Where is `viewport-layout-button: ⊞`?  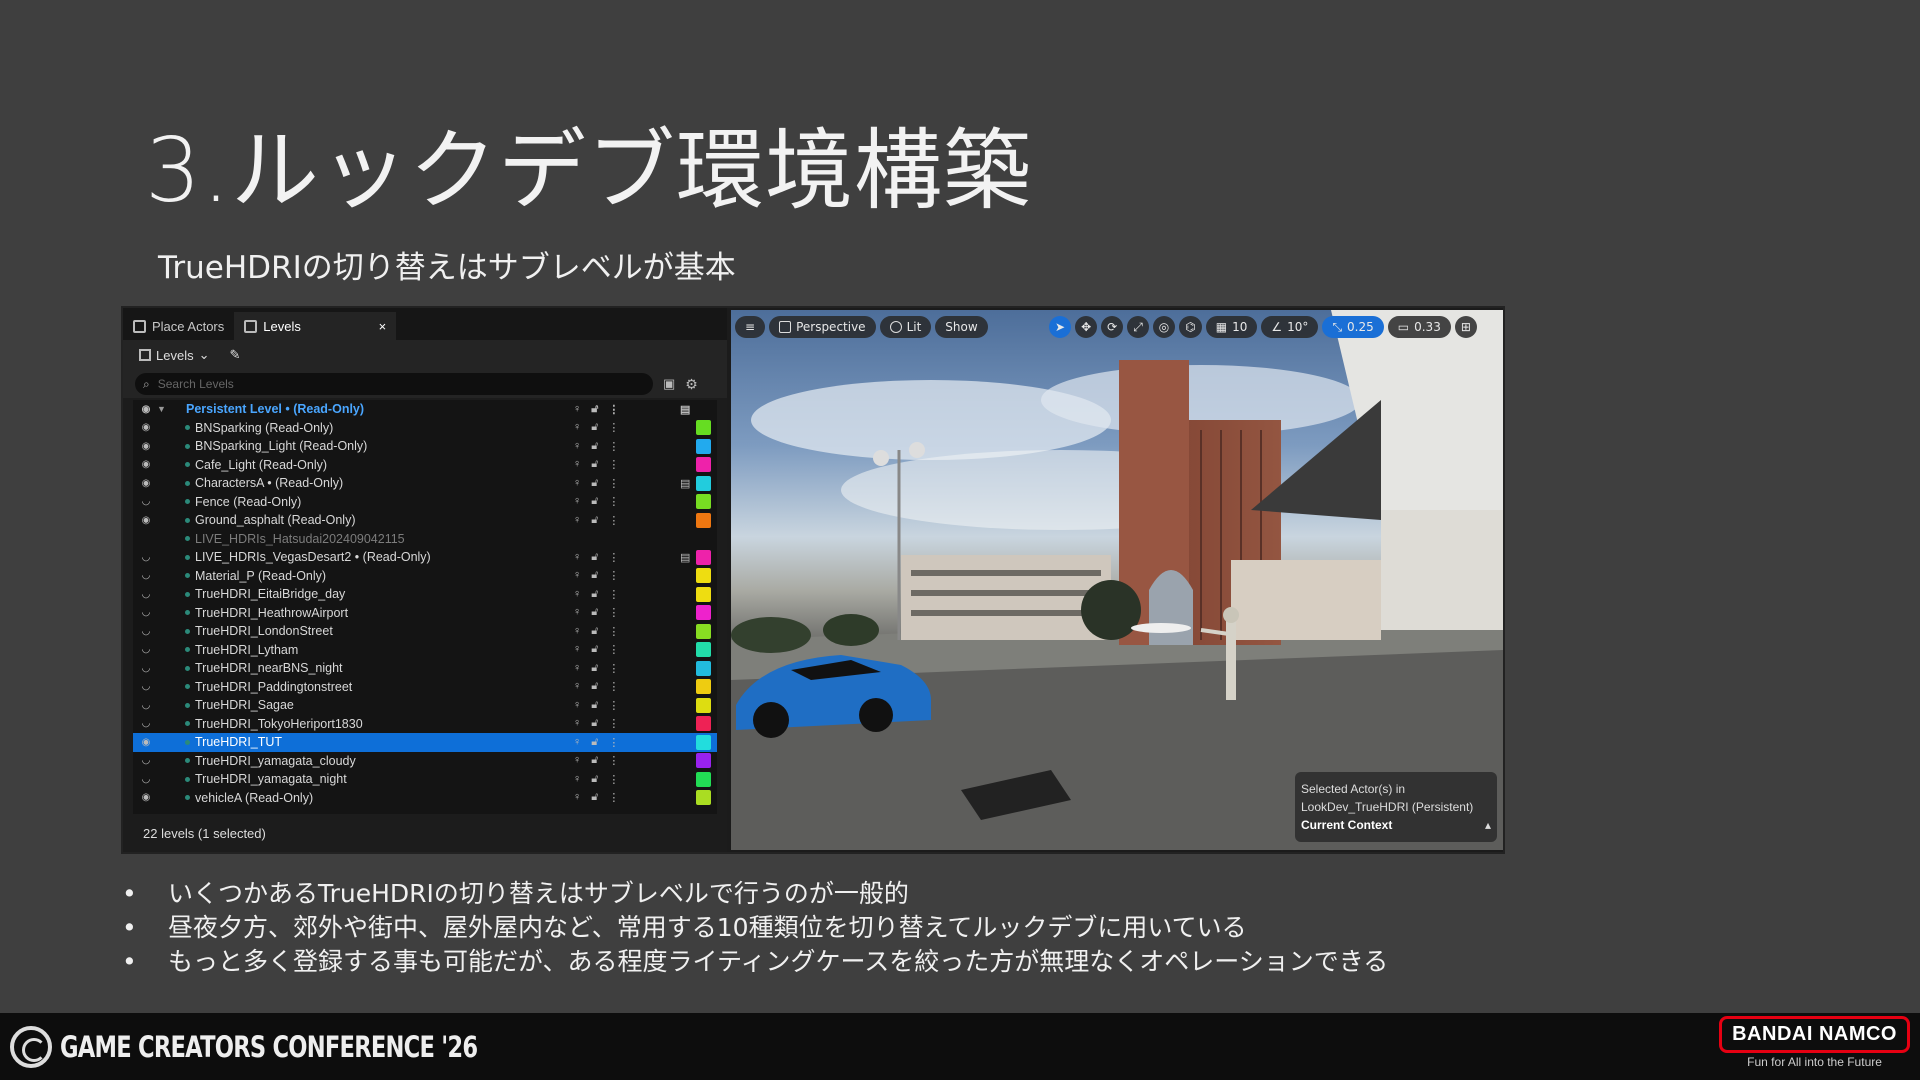 viewport-layout-button: ⊞ is located at coordinates (1465, 327).